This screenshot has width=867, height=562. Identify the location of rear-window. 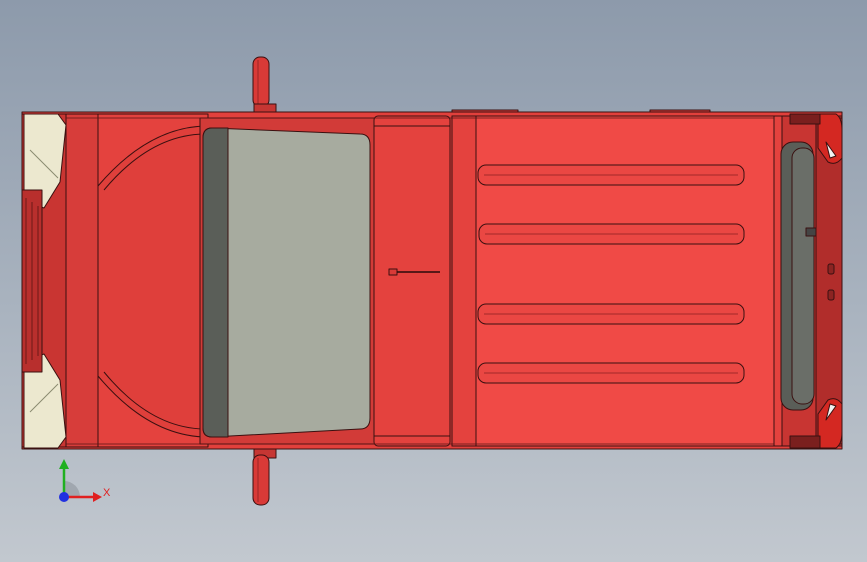
(797, 276).